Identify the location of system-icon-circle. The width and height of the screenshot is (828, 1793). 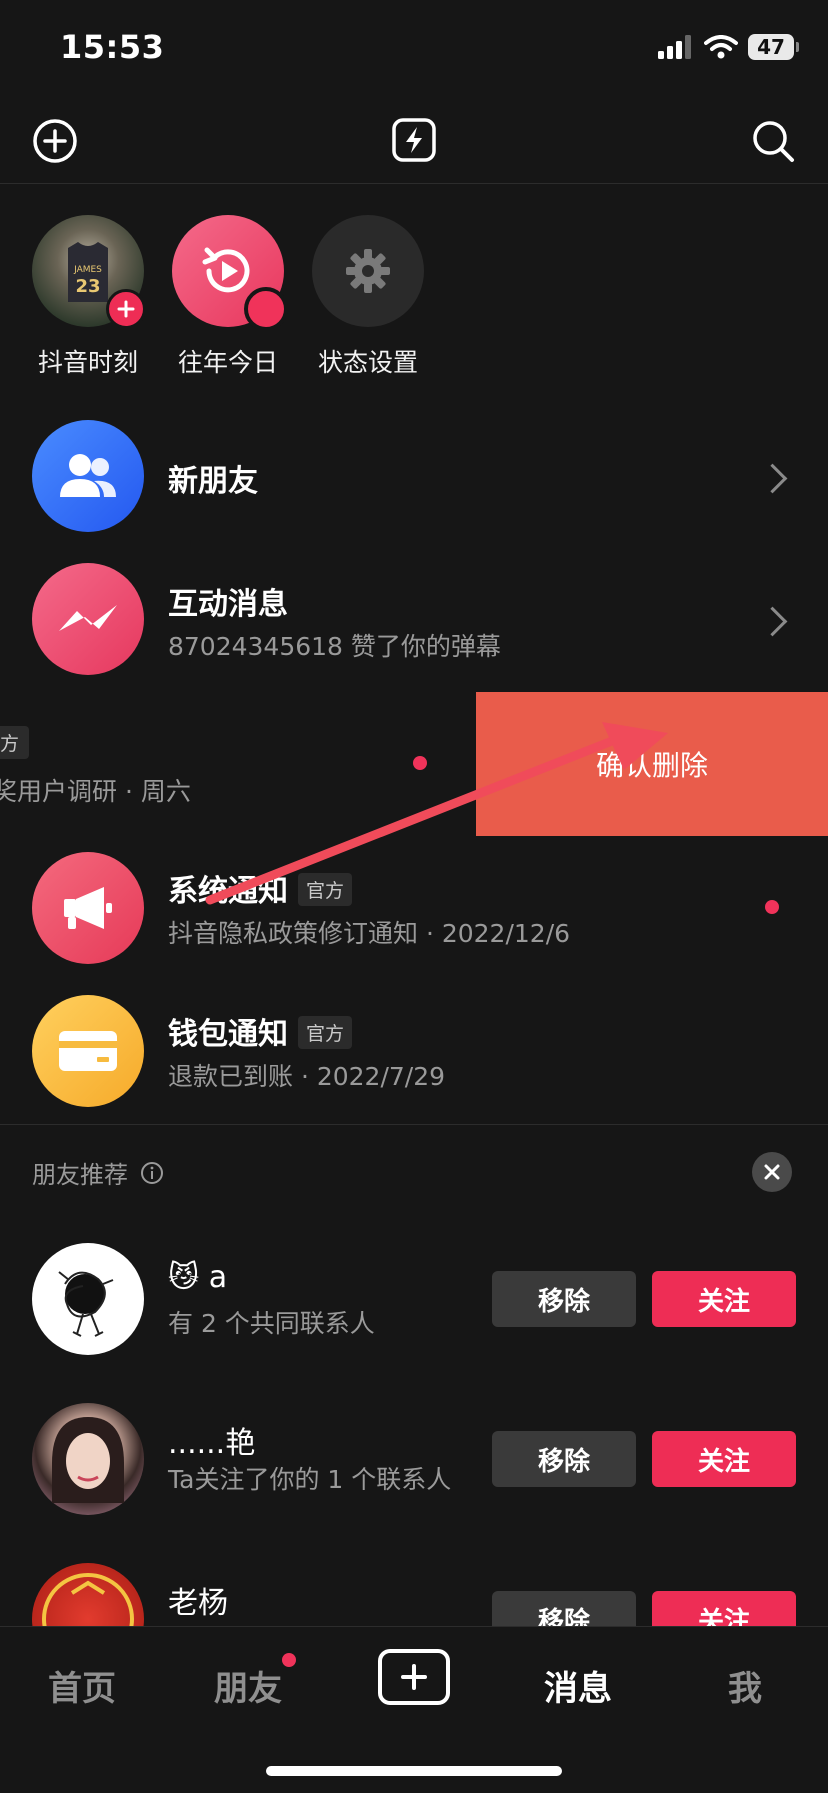
(88, 908).